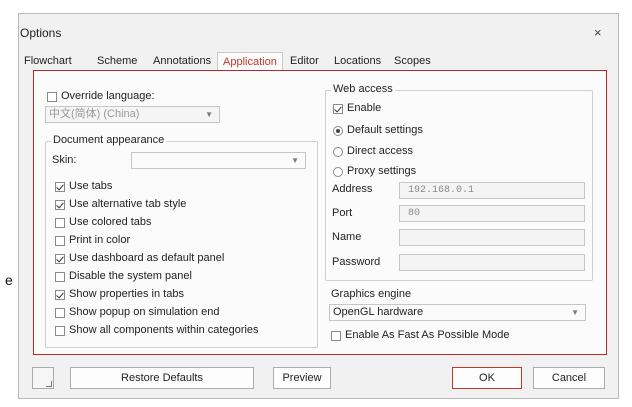  I want to click on tab-editor: Editor, so click(304, 61).